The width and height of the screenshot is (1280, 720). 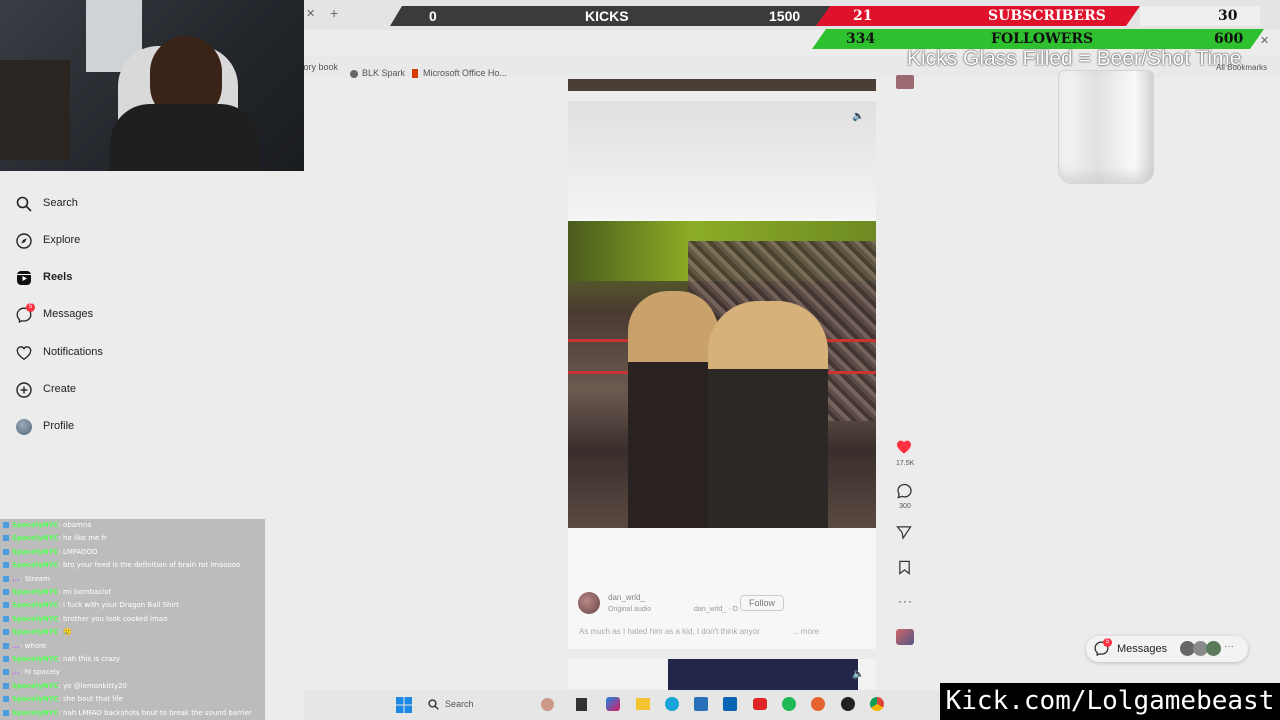 I want to click on sidebar-item-messages: 5 Messages, so click(x=116, y=315).